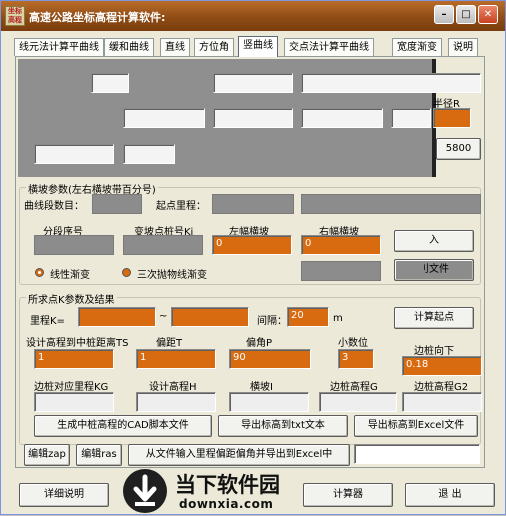 The height and width of the screenshot is (516, 506). I want to click on start-mileage-label: 起点里程：, so click(181, 206).